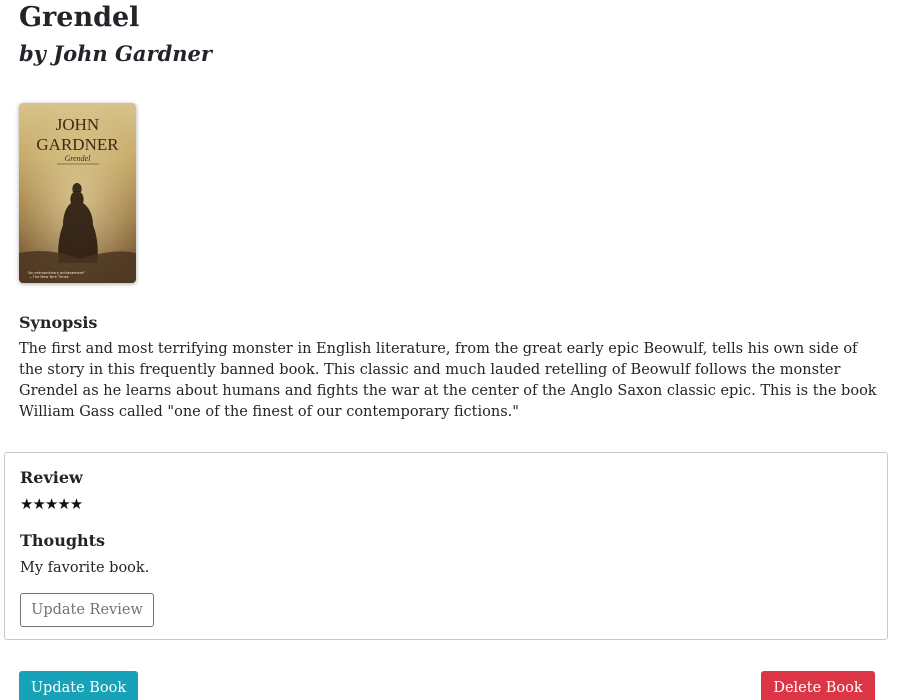 The image size is (900, 700). What do you see at coordinates (87, 610) in the screenshot?
I see `update-review-button: Update Review` at bounding box center [87, 610].